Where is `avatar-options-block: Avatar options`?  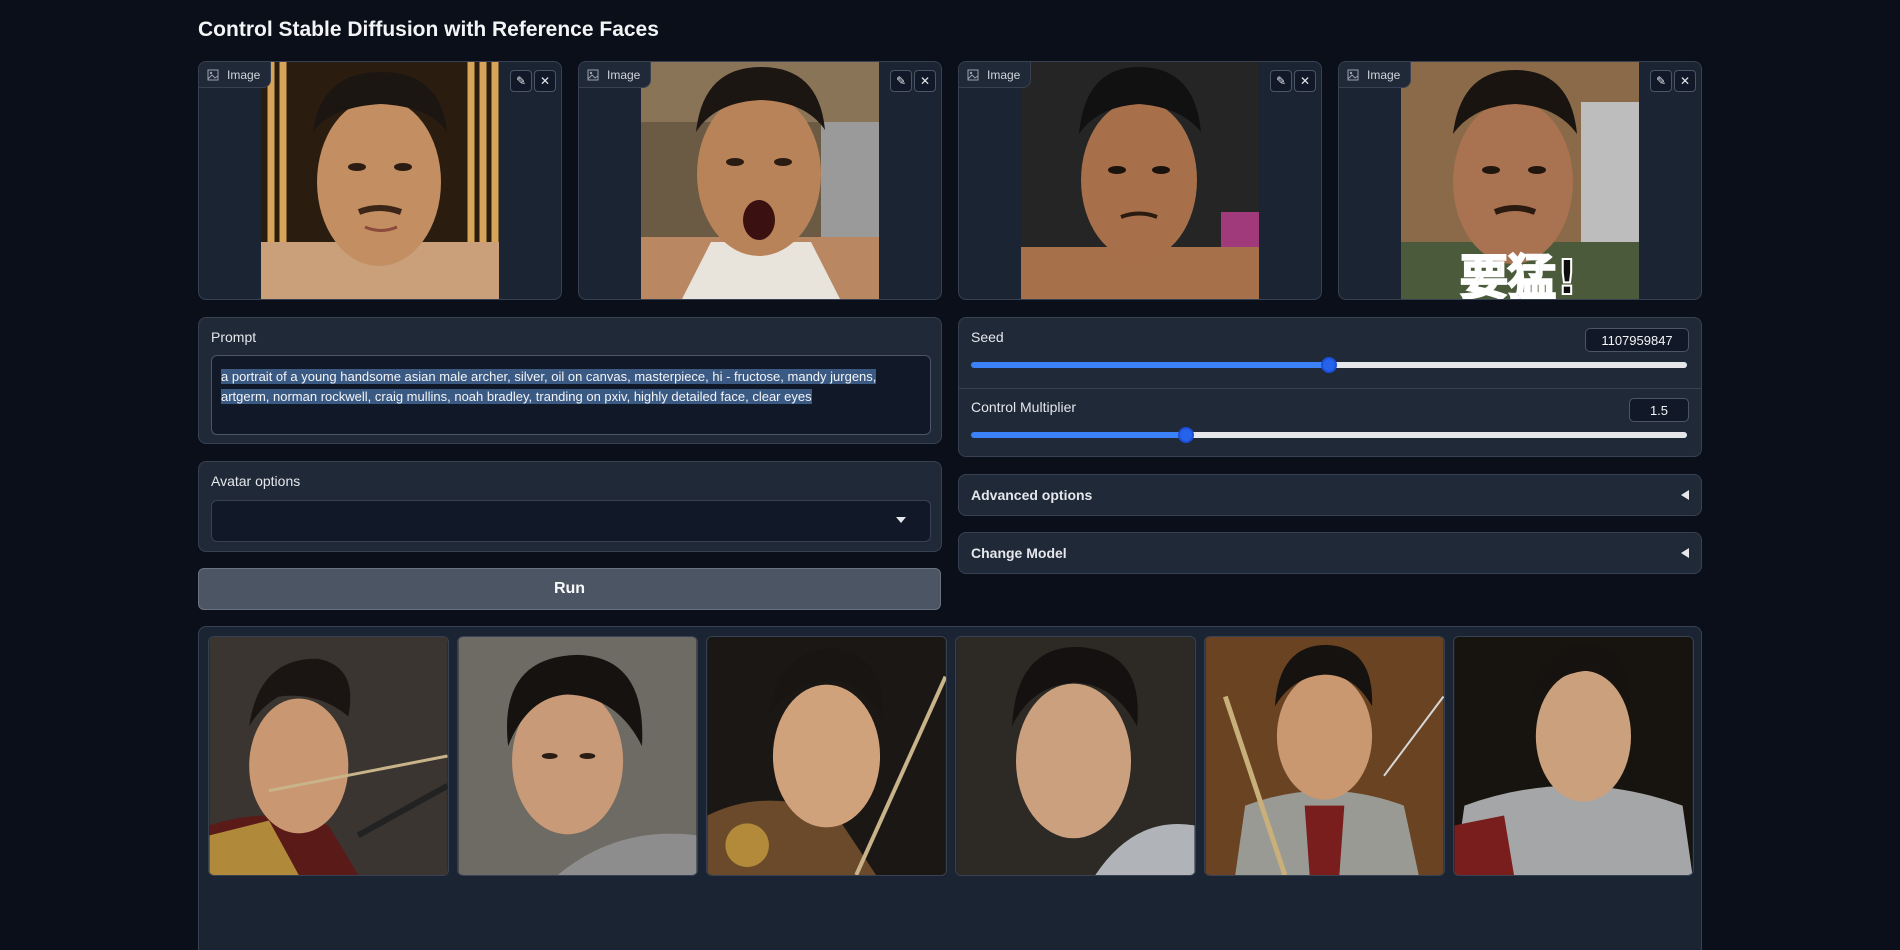 avatar-options-block: Avatar options is located at coordinates (570, 506).